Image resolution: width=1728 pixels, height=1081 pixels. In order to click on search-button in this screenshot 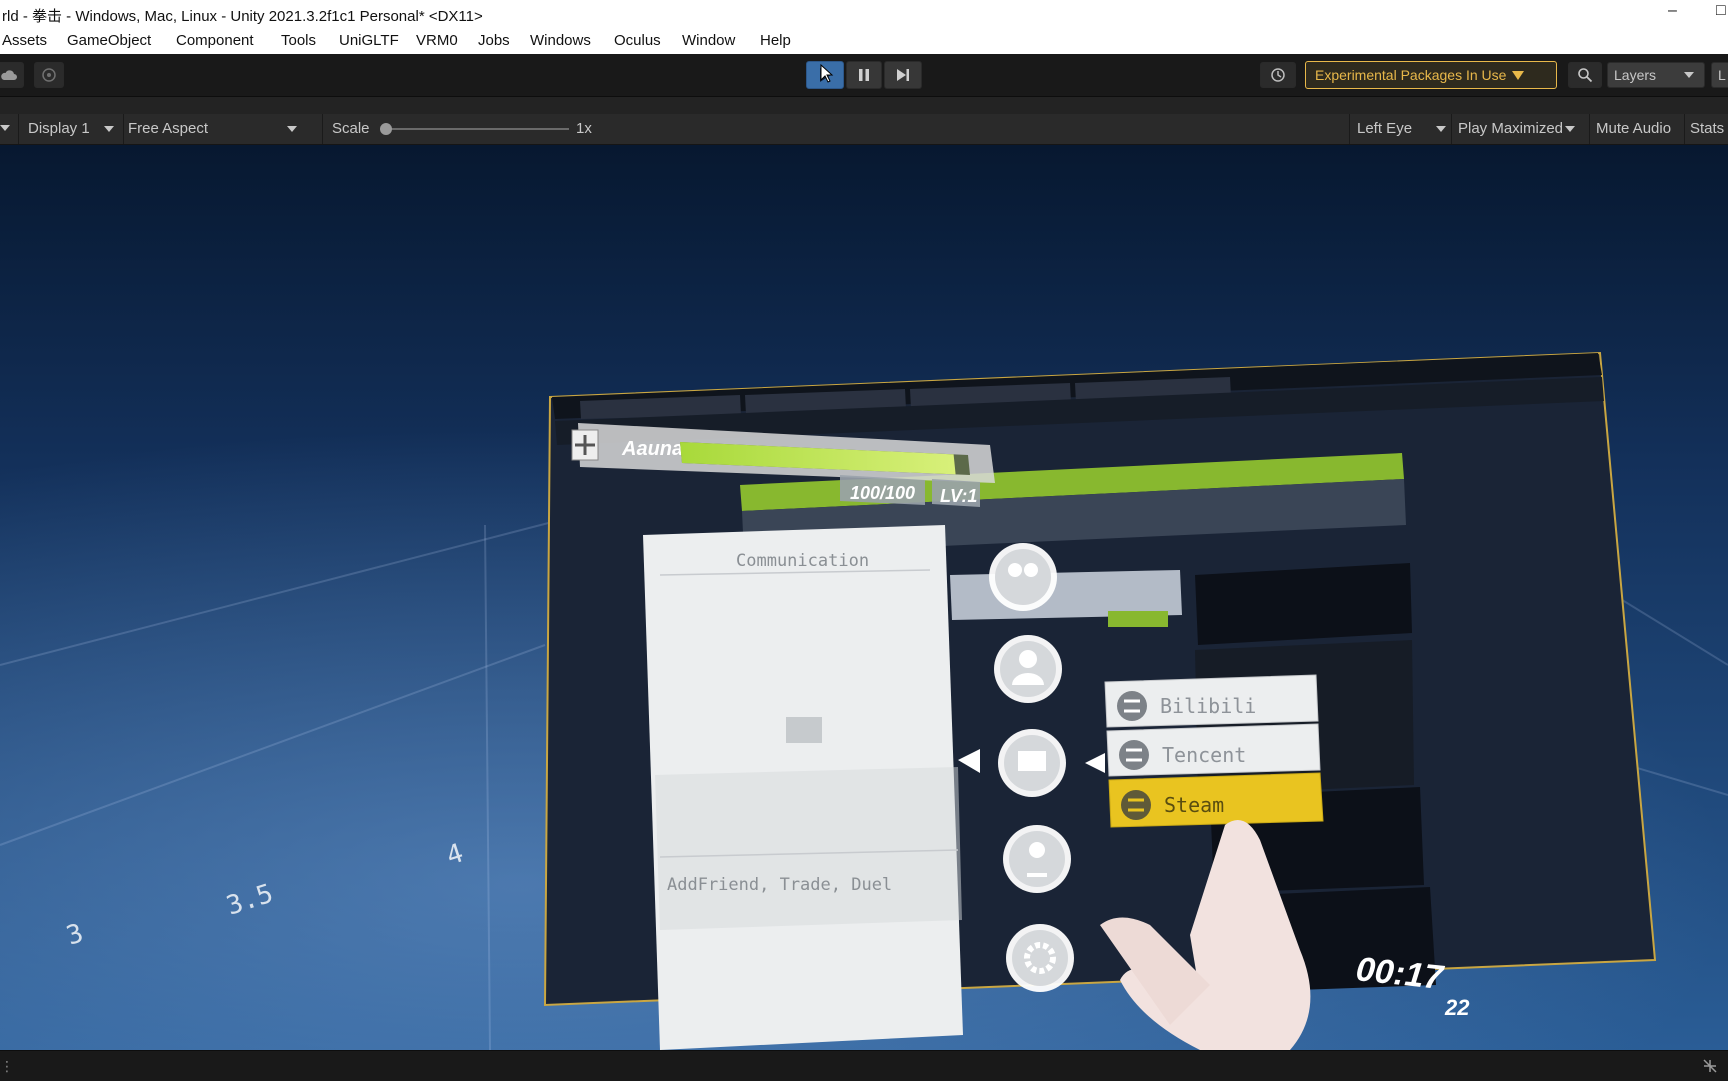, I will do `click(1585, 75)`.